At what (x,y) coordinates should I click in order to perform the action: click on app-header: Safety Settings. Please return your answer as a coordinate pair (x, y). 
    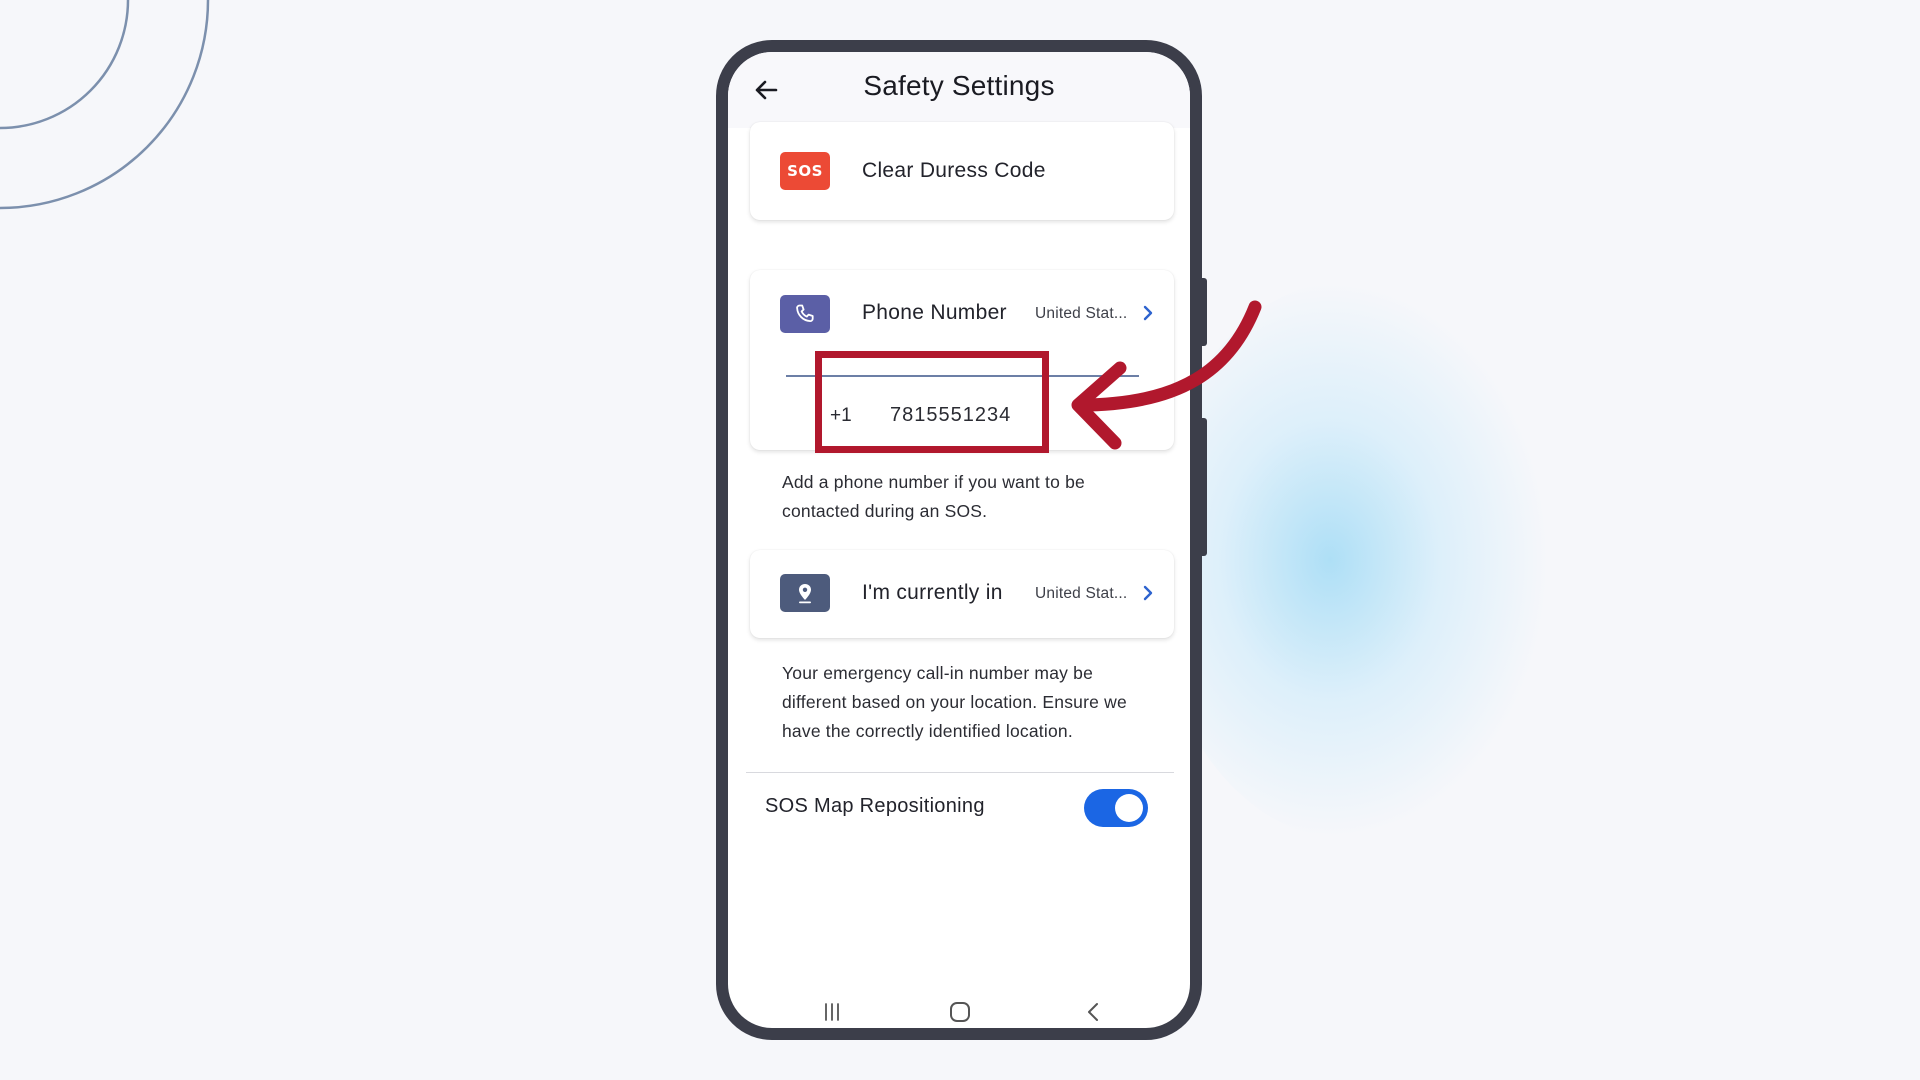
    Looking at the image, I should click on (959, 90).